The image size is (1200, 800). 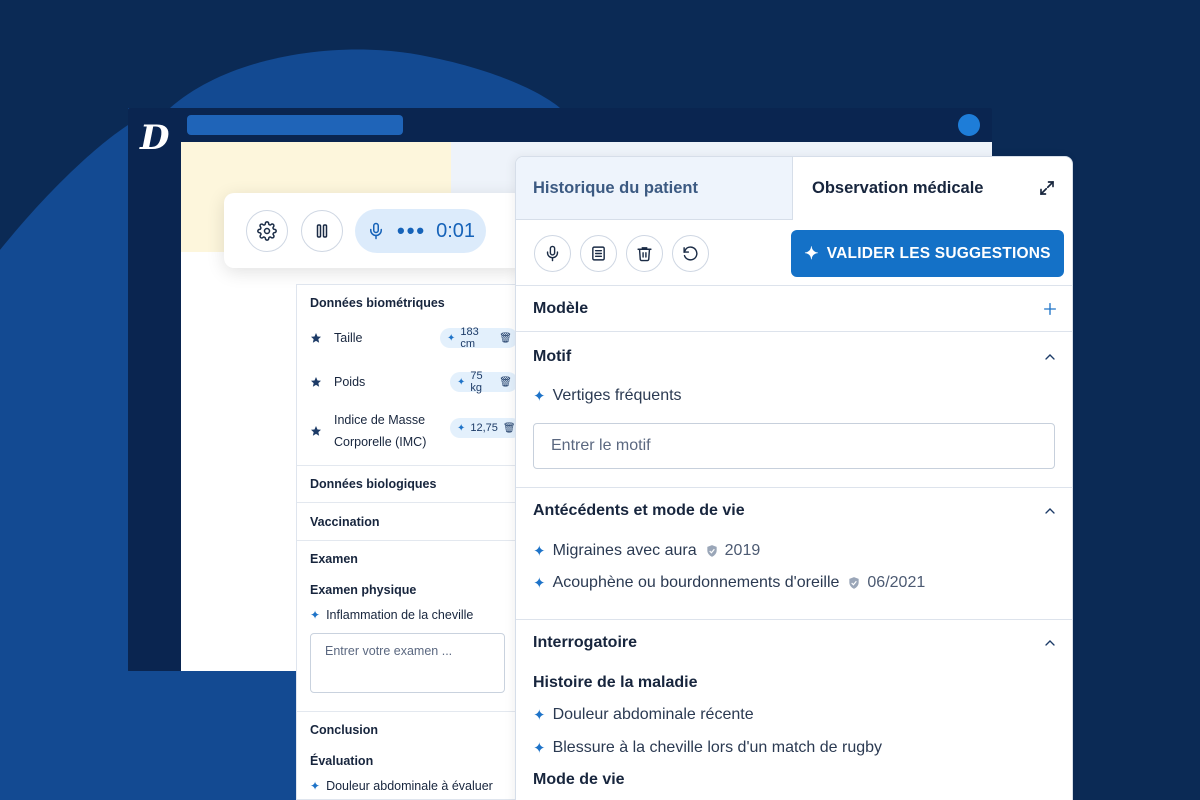 What do you see at coordinates (552, 356) in the screenshot?
I see `motif-heading: Motif` at bounding box center [552, 356].